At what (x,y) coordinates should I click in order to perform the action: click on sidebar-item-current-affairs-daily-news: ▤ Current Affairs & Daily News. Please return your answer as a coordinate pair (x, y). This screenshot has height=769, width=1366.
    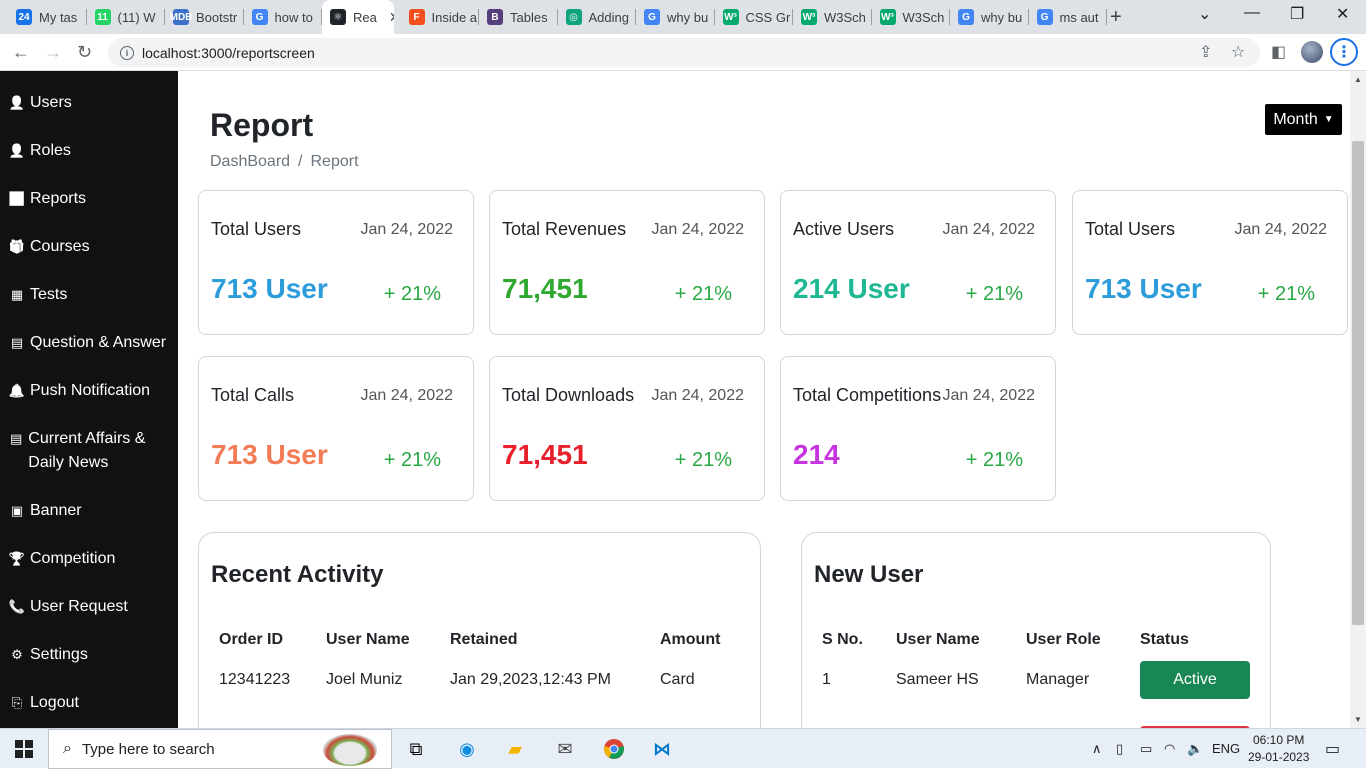
    Looking at the image, I should click on (92, 451).